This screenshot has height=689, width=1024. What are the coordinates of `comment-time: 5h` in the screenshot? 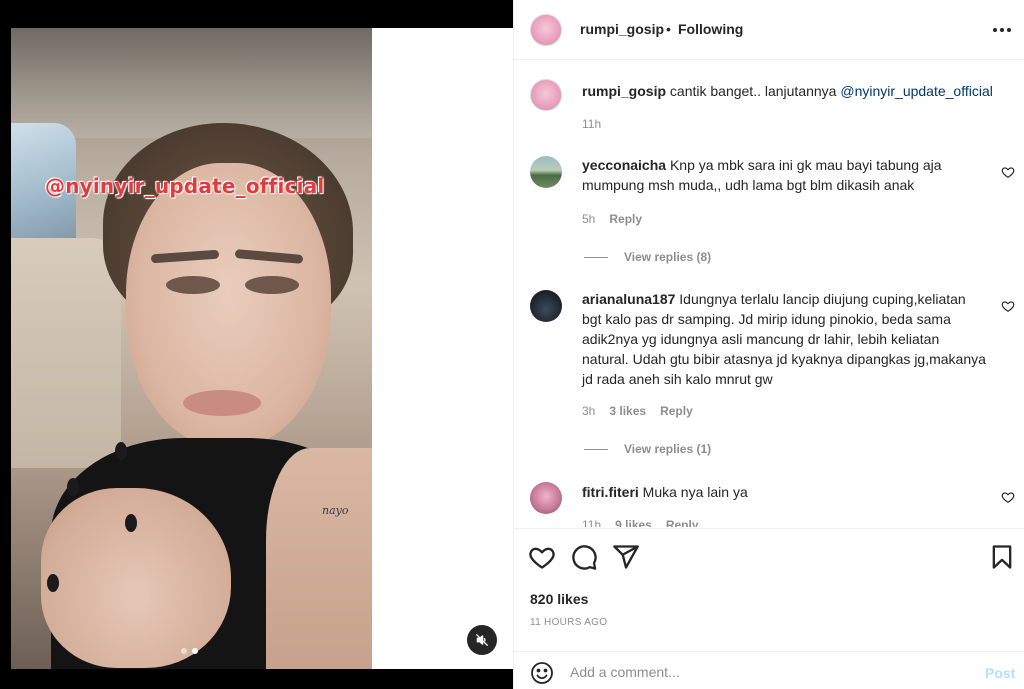 It's located at (588, 219).